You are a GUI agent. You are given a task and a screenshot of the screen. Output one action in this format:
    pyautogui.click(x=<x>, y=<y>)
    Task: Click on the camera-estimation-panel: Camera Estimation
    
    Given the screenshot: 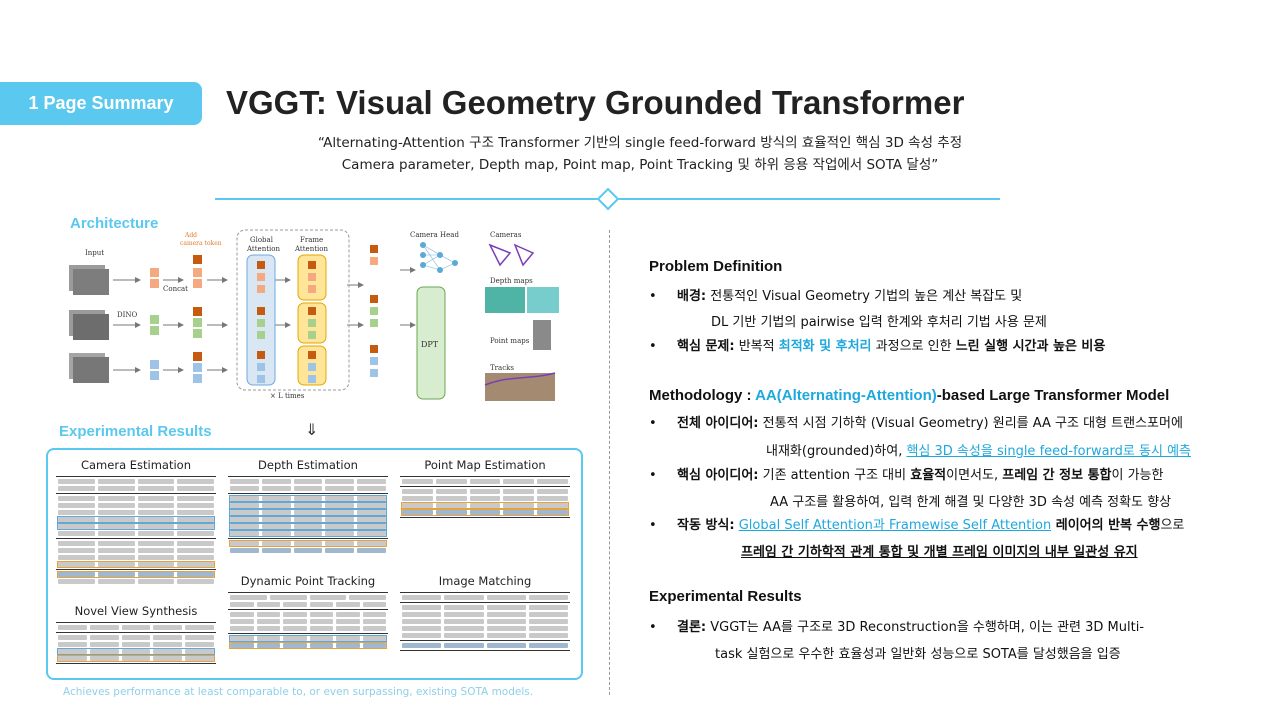 What is the action you would take?
    pyautogui.click(x=136, y=522)
    